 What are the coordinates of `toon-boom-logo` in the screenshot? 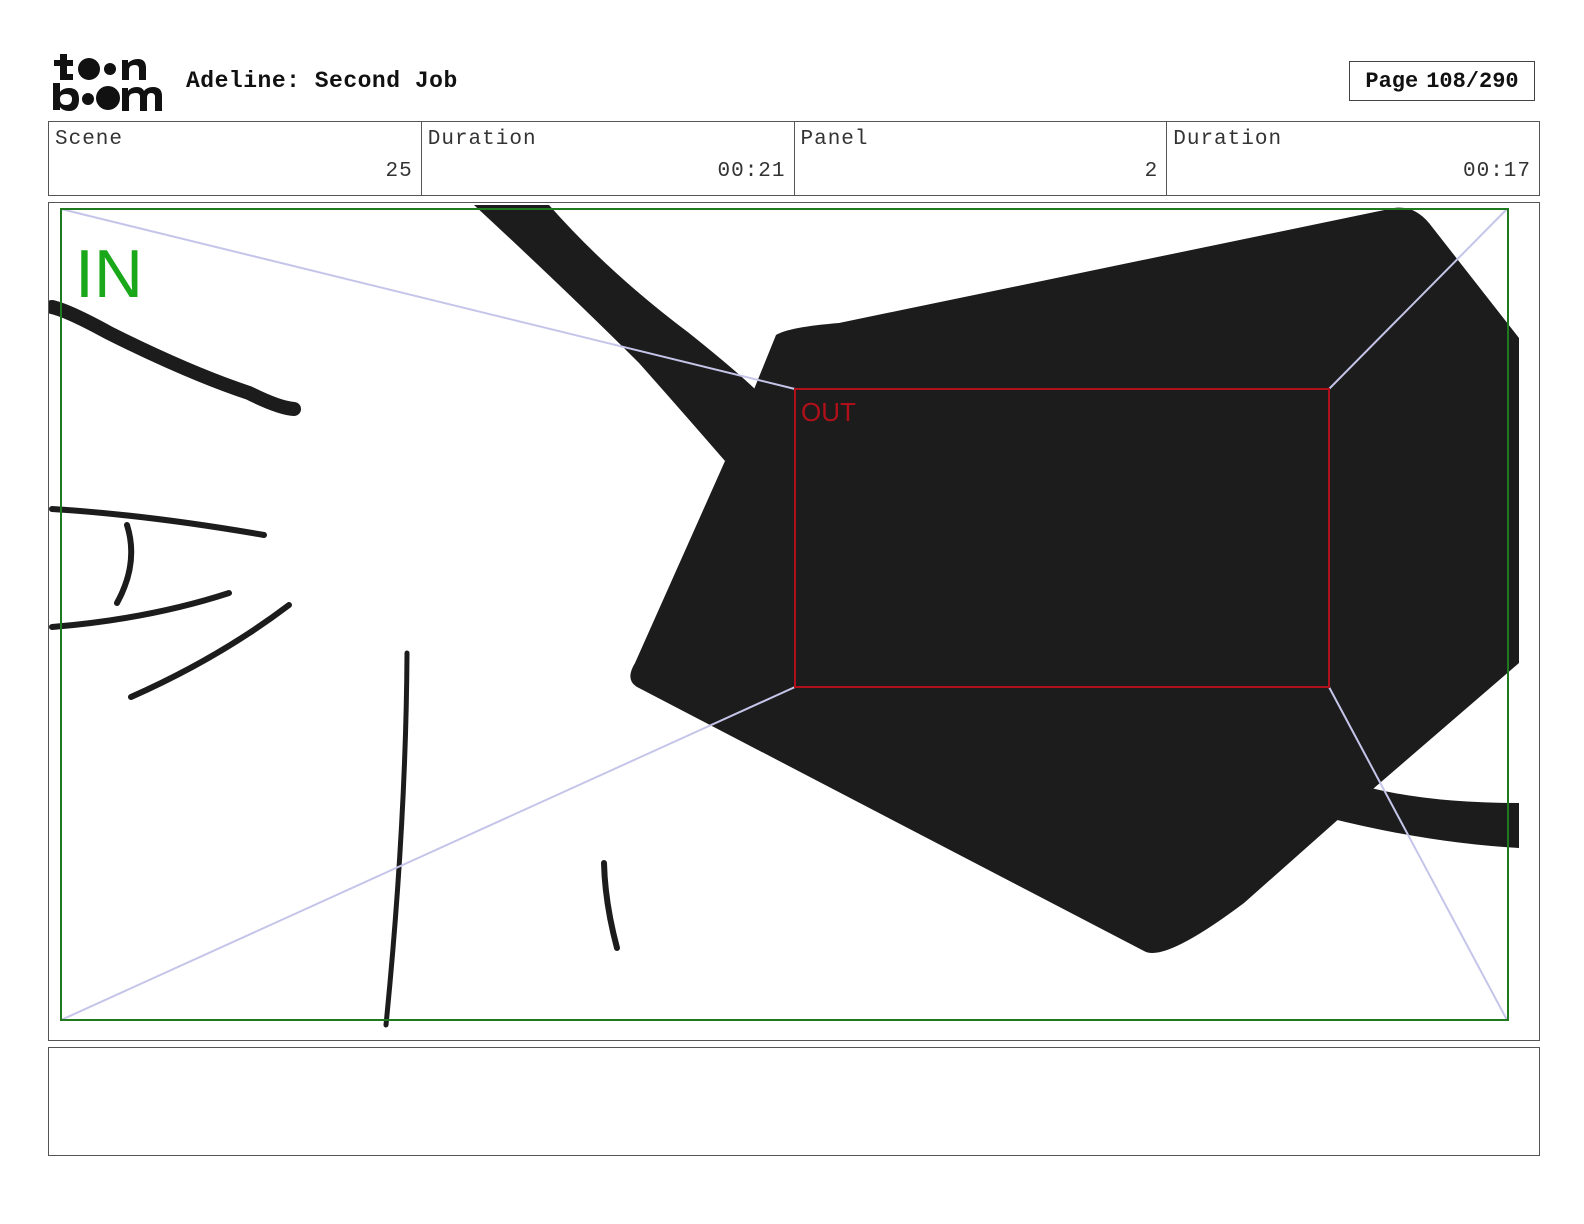 It's located at (108, 82).